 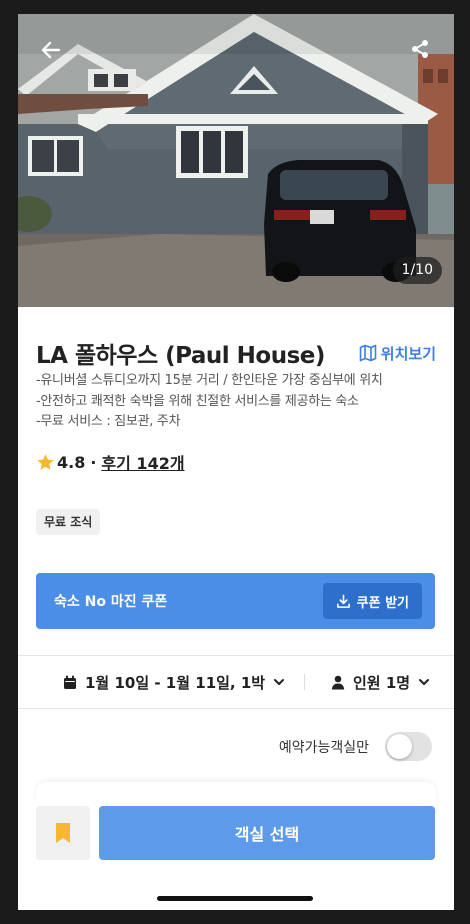 I want to click on arrow-left-icon, so click(x=51, y=50).